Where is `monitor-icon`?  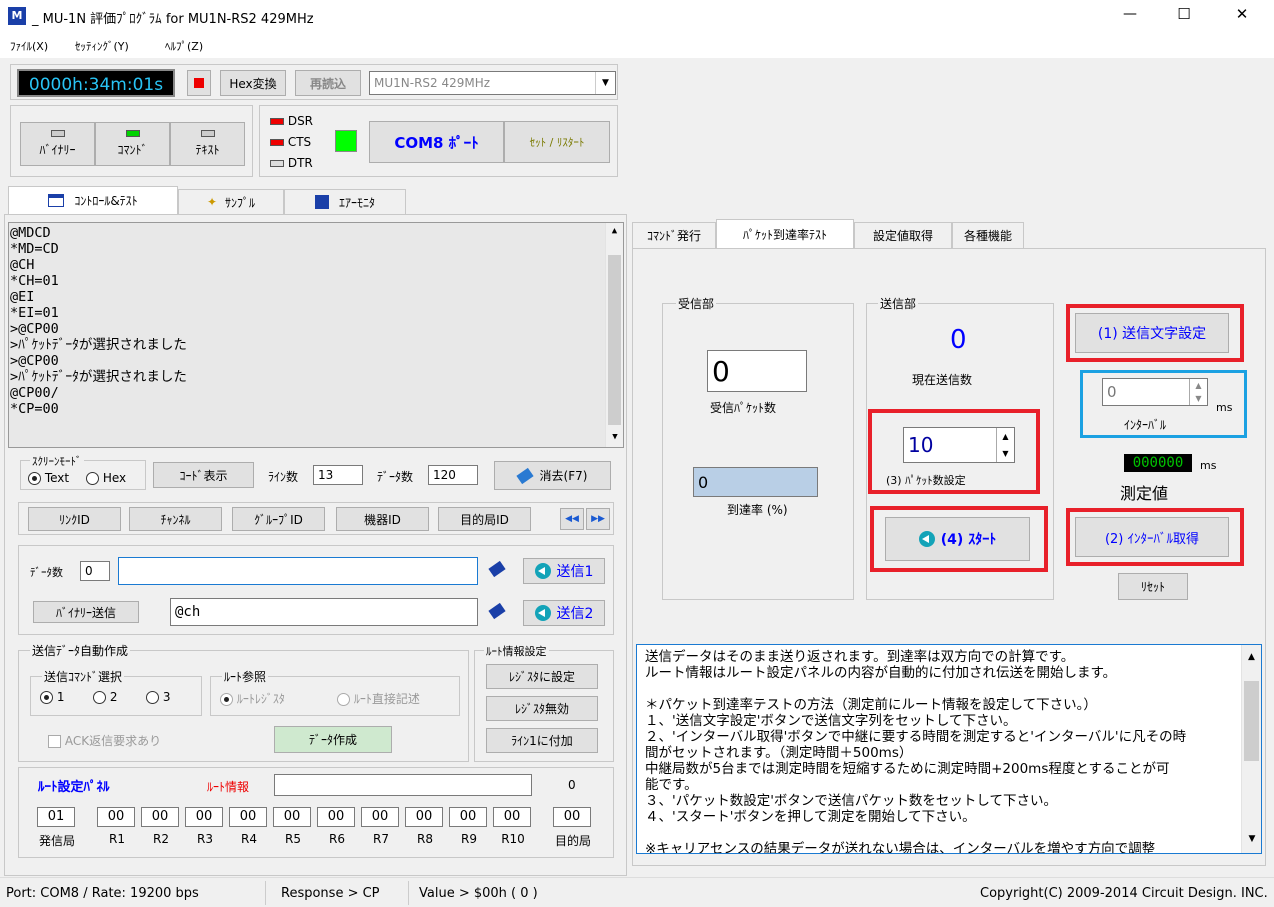
monitor-icon is located at coordinates (321, 202).